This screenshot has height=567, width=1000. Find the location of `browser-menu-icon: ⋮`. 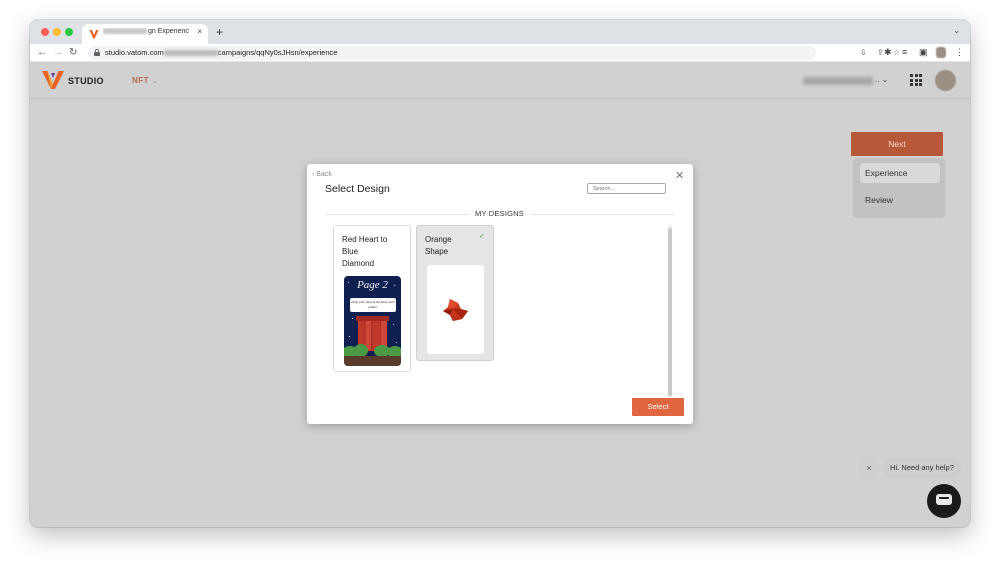

browser-menu-icon: ⋮ is located at coordinates (959, 52).